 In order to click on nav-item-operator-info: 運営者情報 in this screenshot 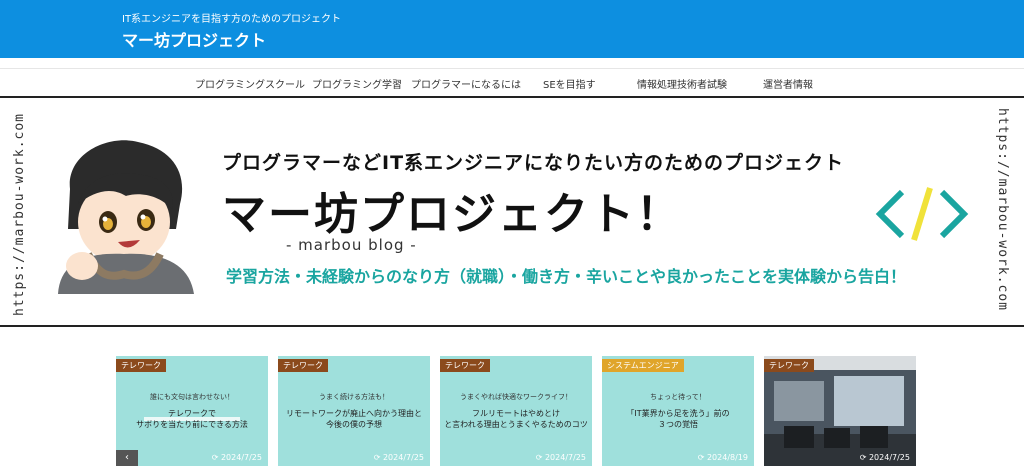, I will do `click(788, 83)`.